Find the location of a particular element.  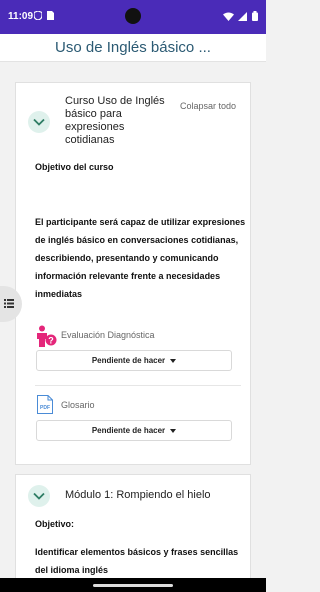

system-nav-bar is located at coordinates (133, 585).